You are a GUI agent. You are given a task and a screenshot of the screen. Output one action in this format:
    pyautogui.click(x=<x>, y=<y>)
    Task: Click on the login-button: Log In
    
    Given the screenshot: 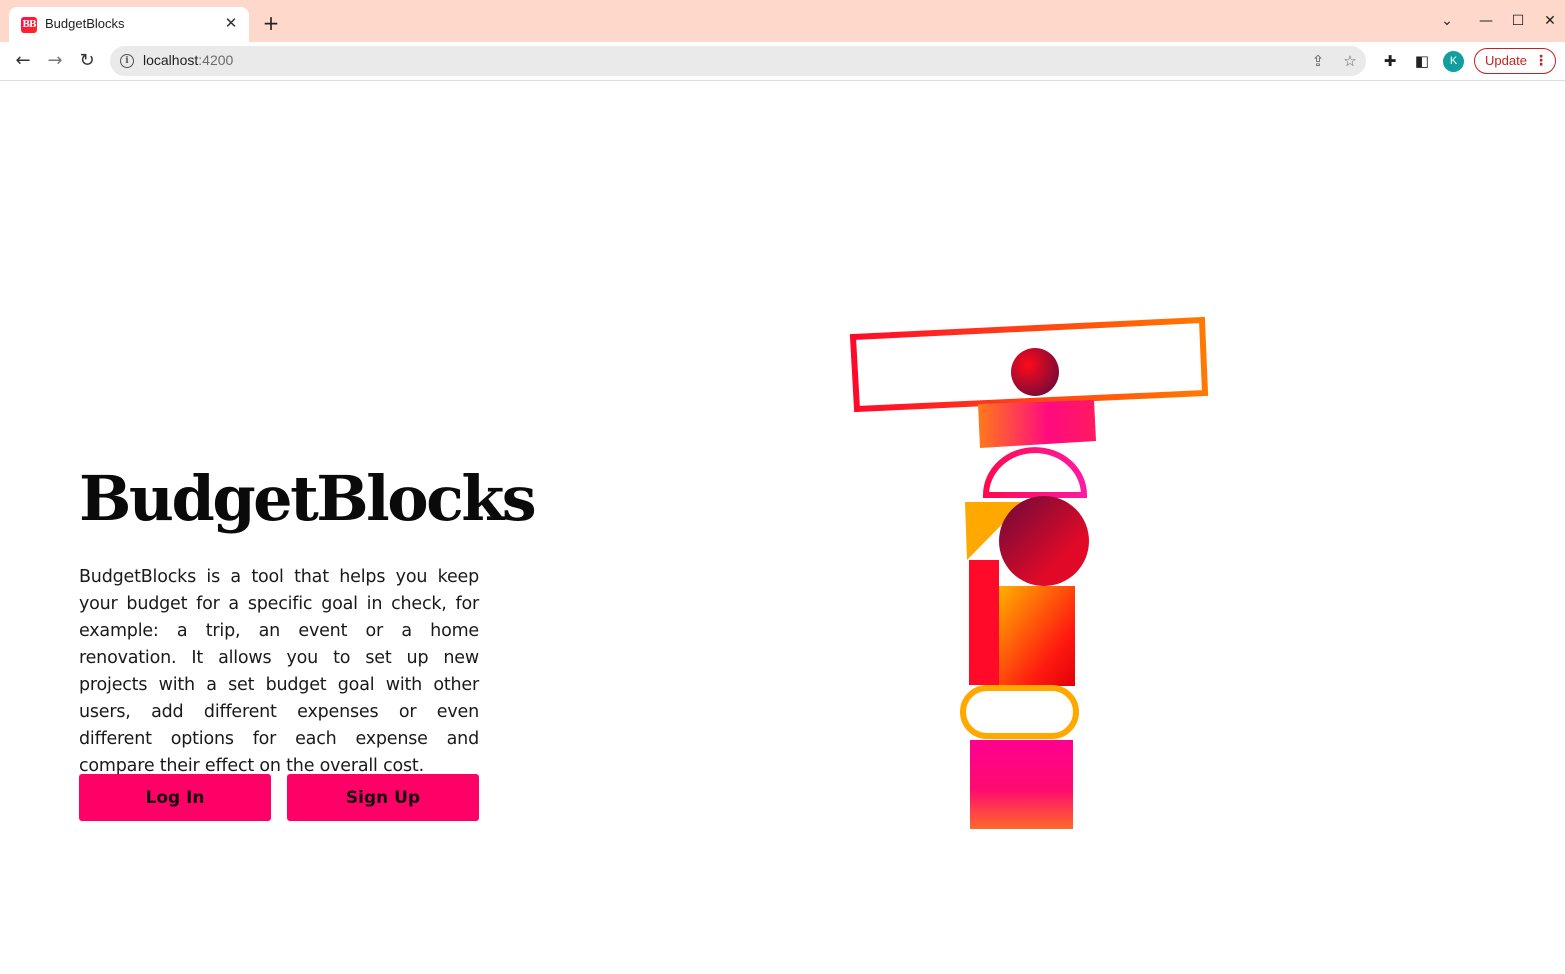 What is the action you would take?
    pyautogui.click(x=175, y=797)
    